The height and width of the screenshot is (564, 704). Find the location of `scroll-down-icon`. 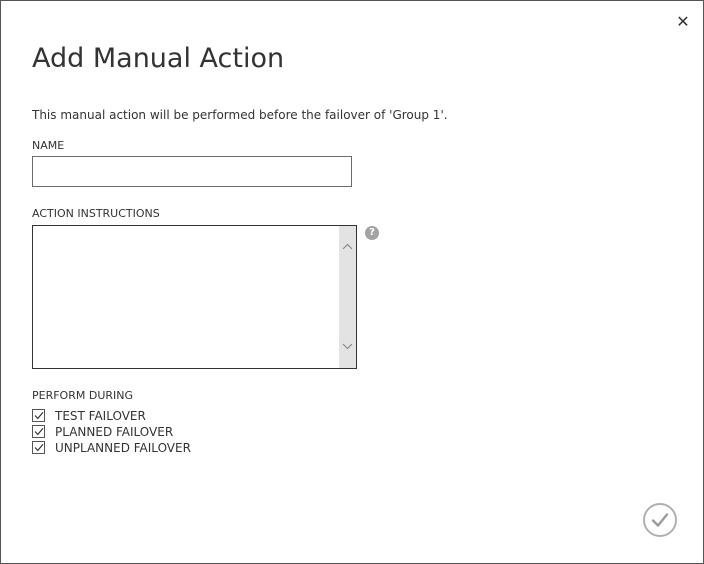

scroll-down-icon is located at coordinates (347, 346).